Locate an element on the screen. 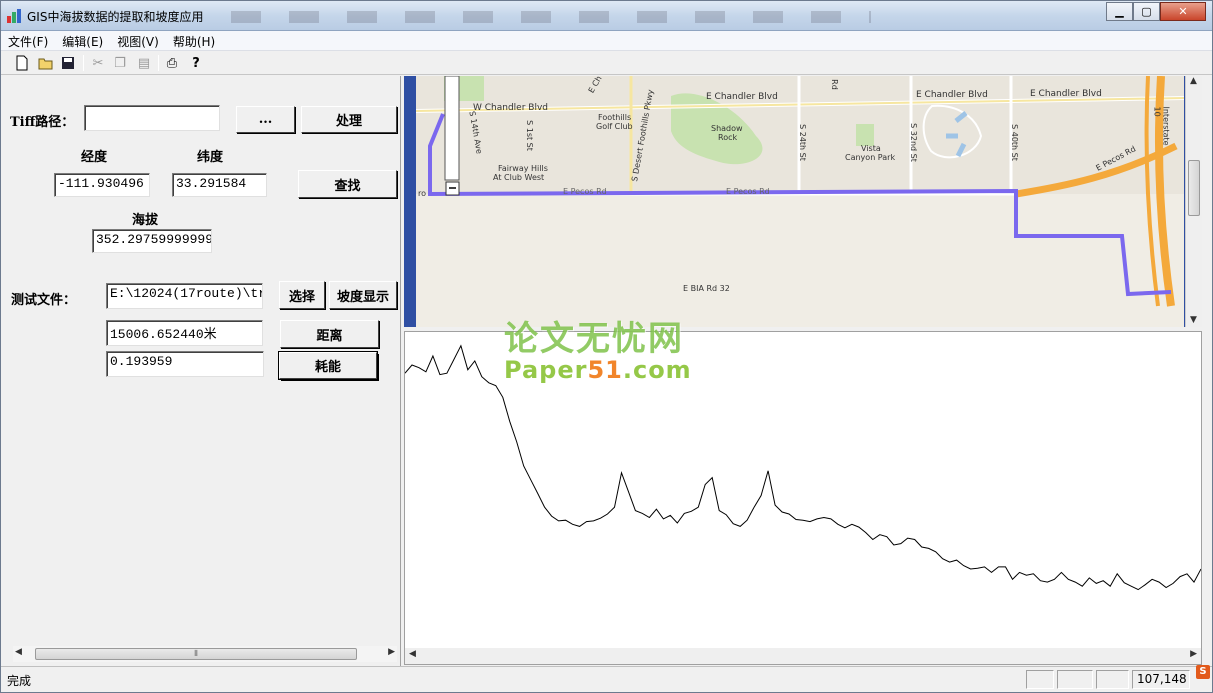 The image size is (1213, 693). latitude-input: 33.291584 is located at coordinates (219, 185).